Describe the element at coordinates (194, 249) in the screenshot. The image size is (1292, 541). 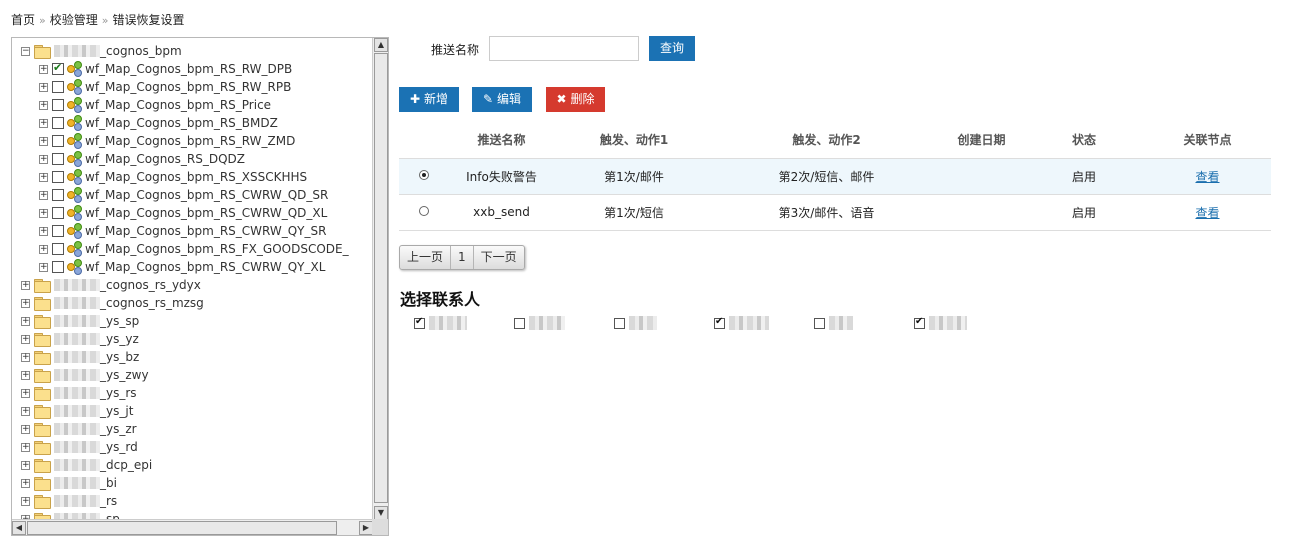
I see `tree-node-workflow: + wf_Map_Cognos_bpm_RS_FX_GOODSCODE_` at that location.